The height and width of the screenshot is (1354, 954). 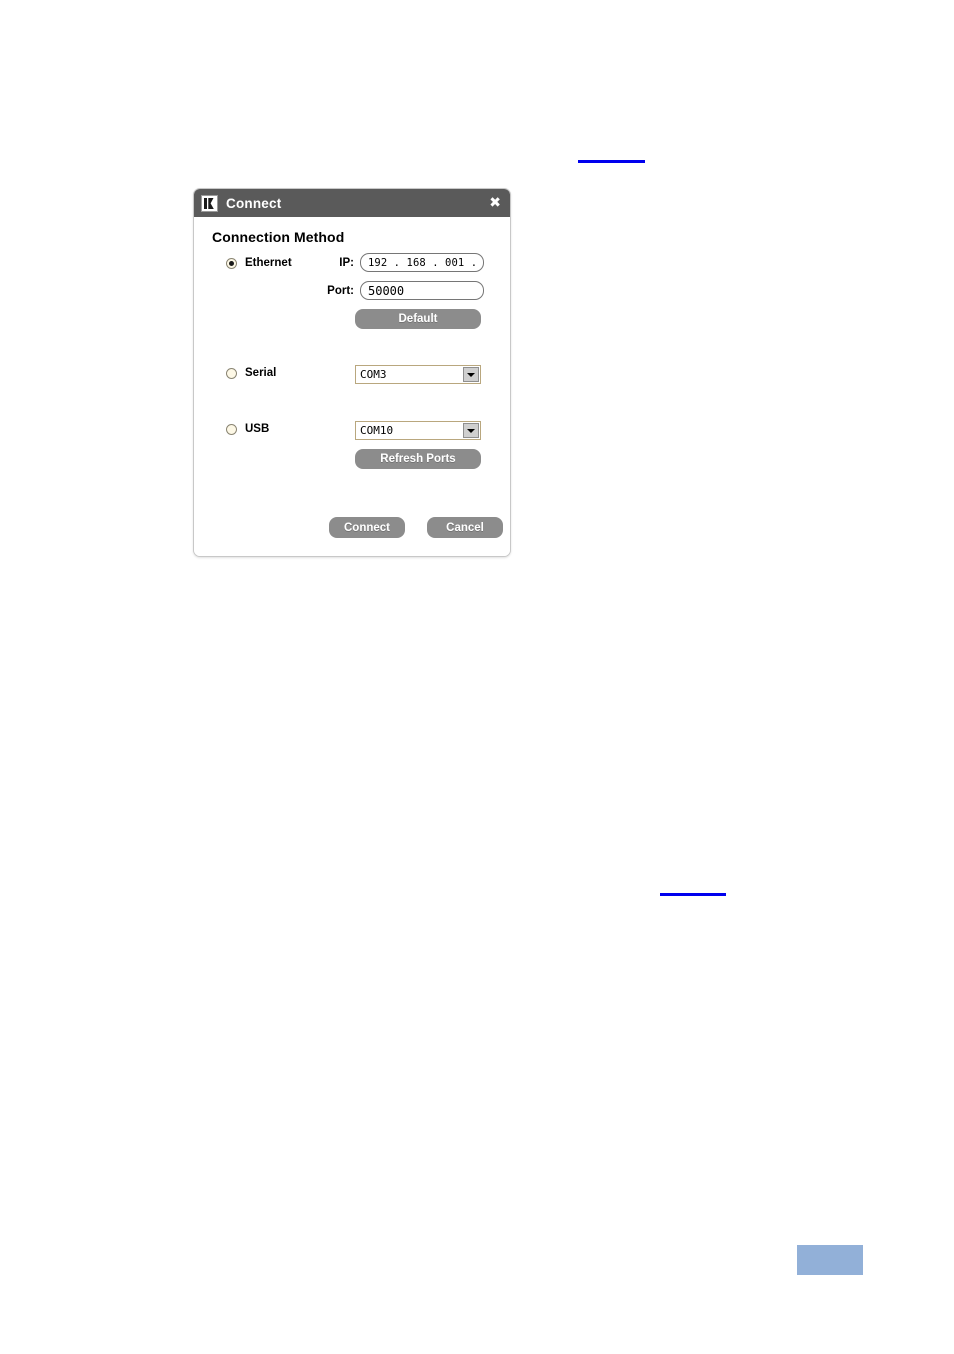 What do you see at coordinates (231, 373) in the screenshot?
I see `radio-serial-indicator` at bounding box center [231, 373].